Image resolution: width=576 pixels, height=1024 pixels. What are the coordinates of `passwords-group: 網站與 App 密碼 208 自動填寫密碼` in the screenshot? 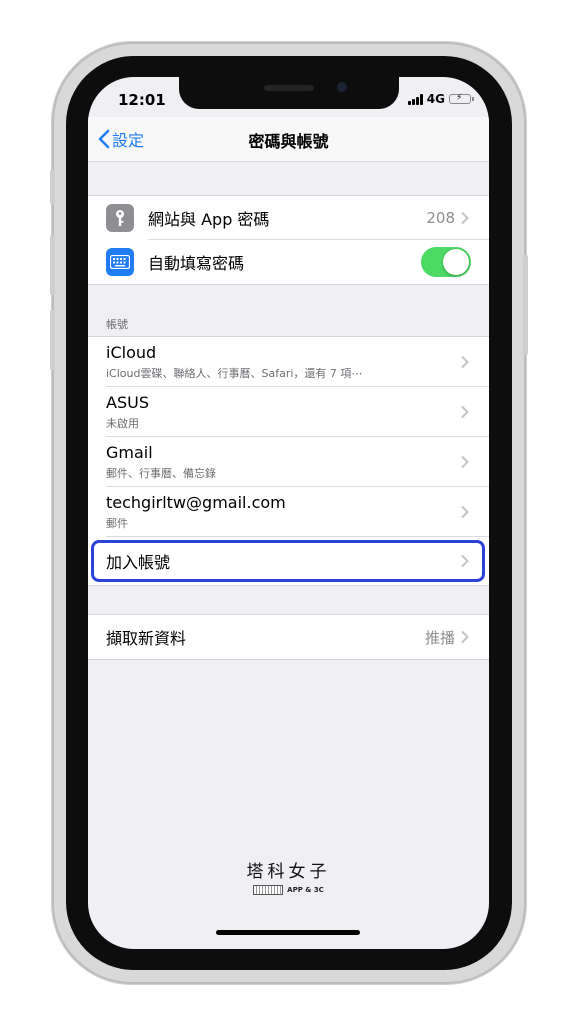 It's located at (288, 240).